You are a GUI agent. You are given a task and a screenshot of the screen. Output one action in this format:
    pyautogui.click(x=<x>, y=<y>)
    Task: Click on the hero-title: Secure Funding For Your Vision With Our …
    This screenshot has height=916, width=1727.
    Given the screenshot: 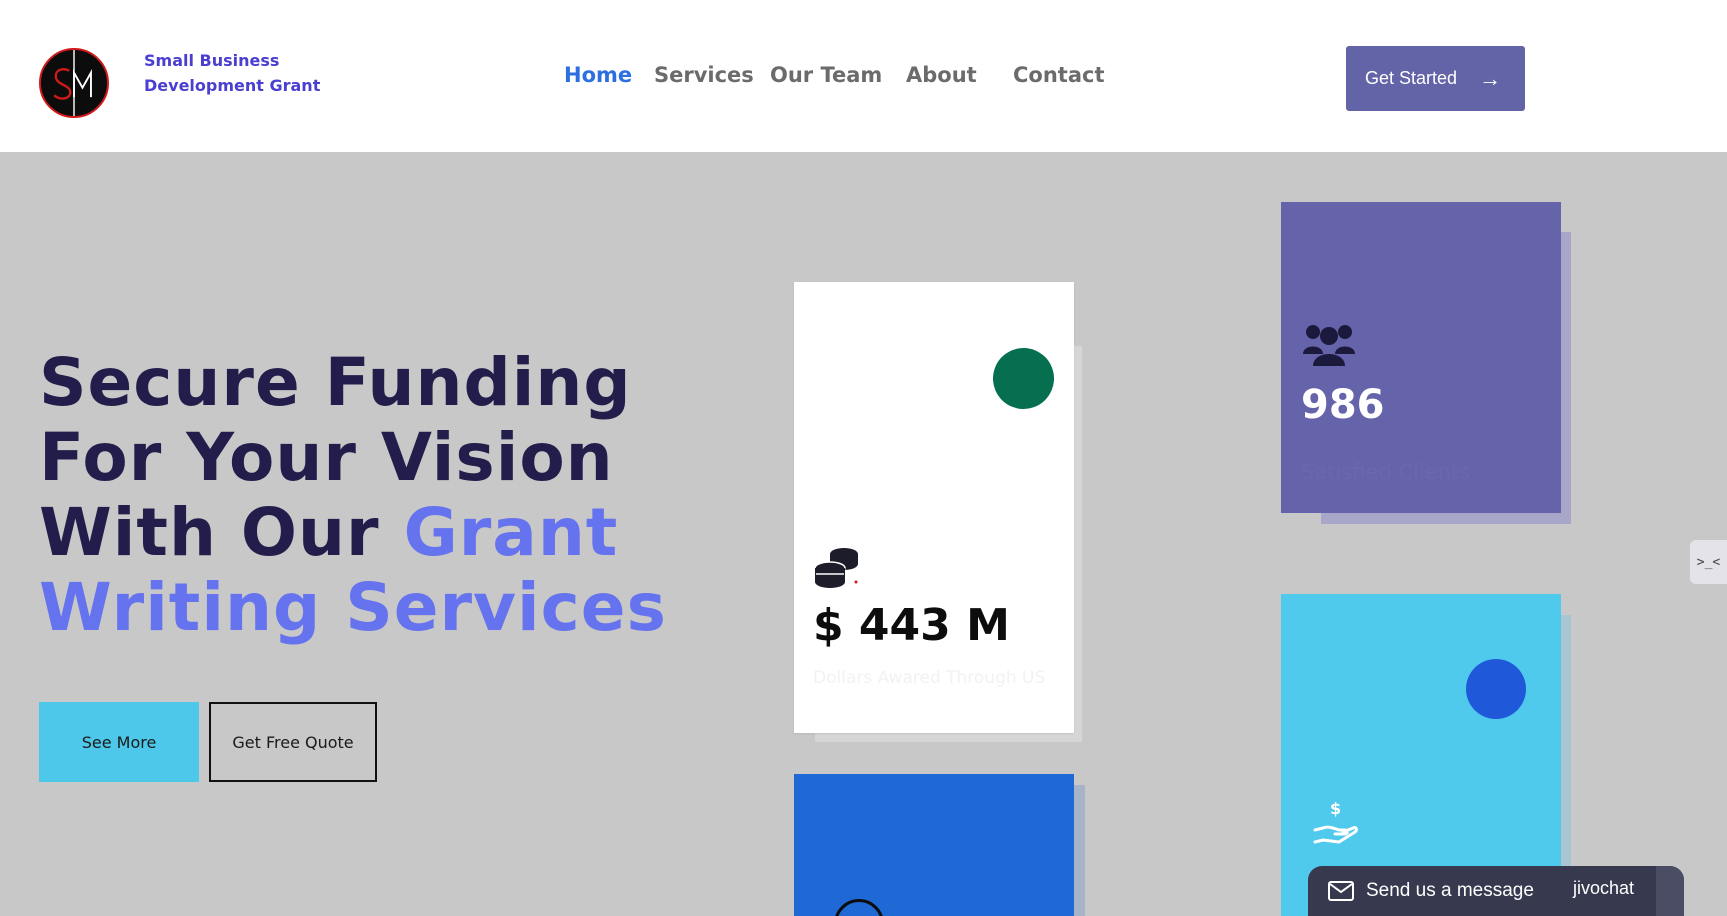 What is the action you would take?
    pyautogui.click(x=353, y=495)
    